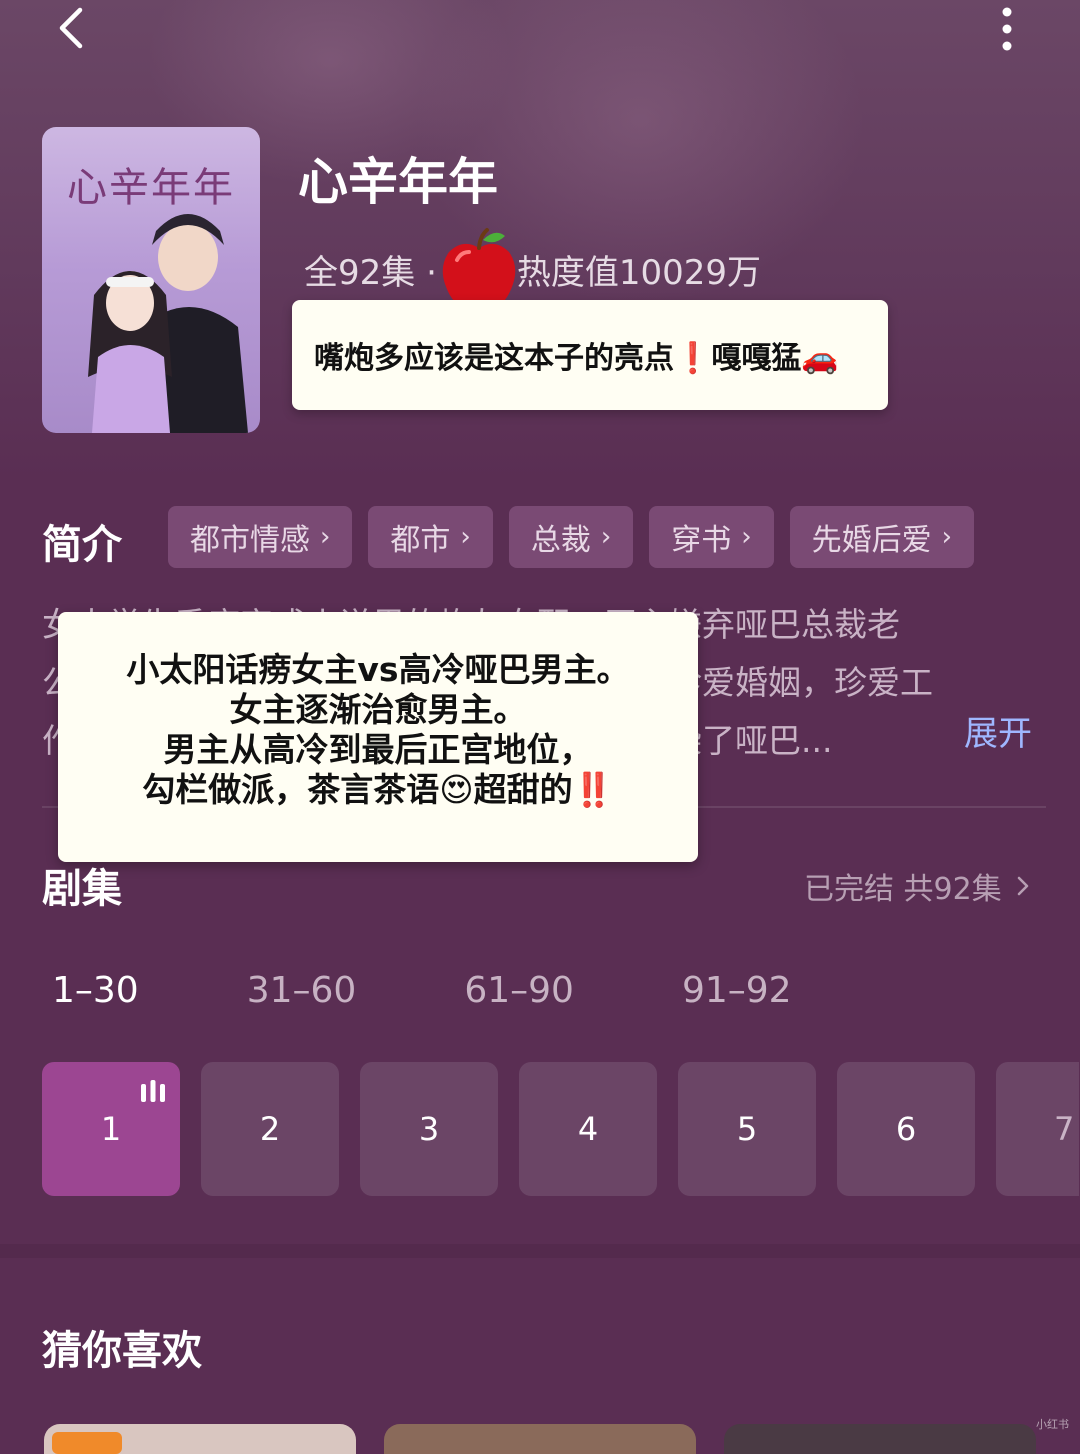 The height and width of the screenshot is (1454, 1080). I want to click on overlay-line: 勾栏做派，茶言茶语😍超甜的‼️, so click(378, 789).